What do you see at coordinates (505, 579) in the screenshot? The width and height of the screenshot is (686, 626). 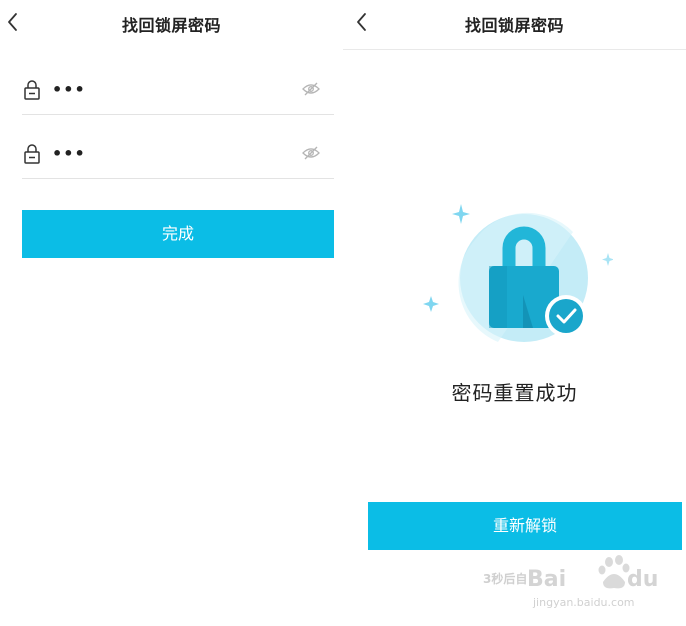 I see `auto-return-note: 3秒后自` at bounding box center [505, 579].